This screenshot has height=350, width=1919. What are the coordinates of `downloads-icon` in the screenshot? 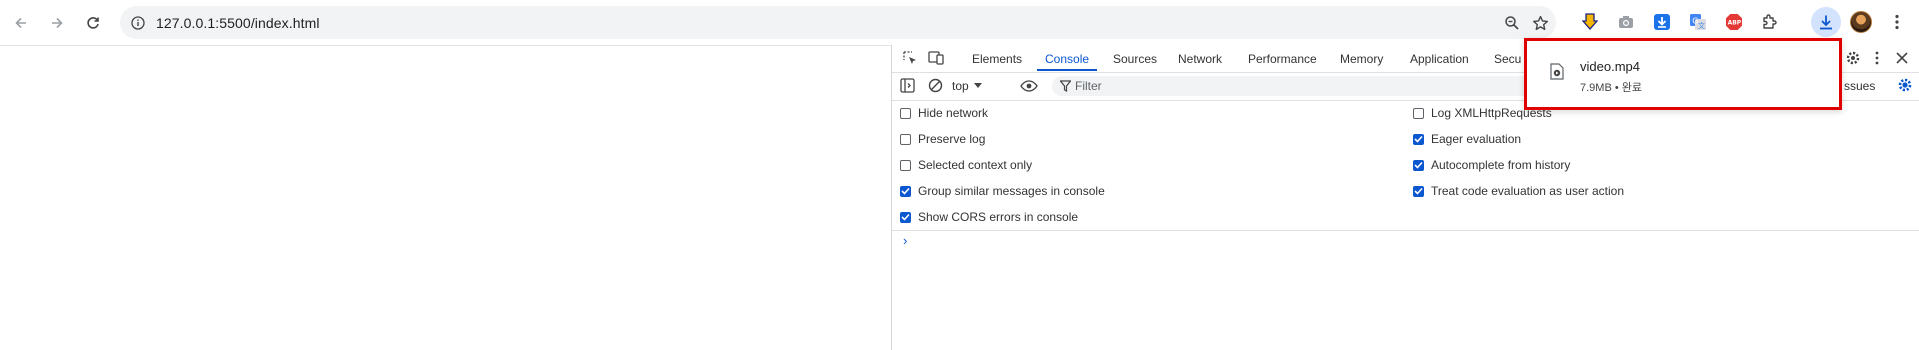 It's located at (1826, 22).